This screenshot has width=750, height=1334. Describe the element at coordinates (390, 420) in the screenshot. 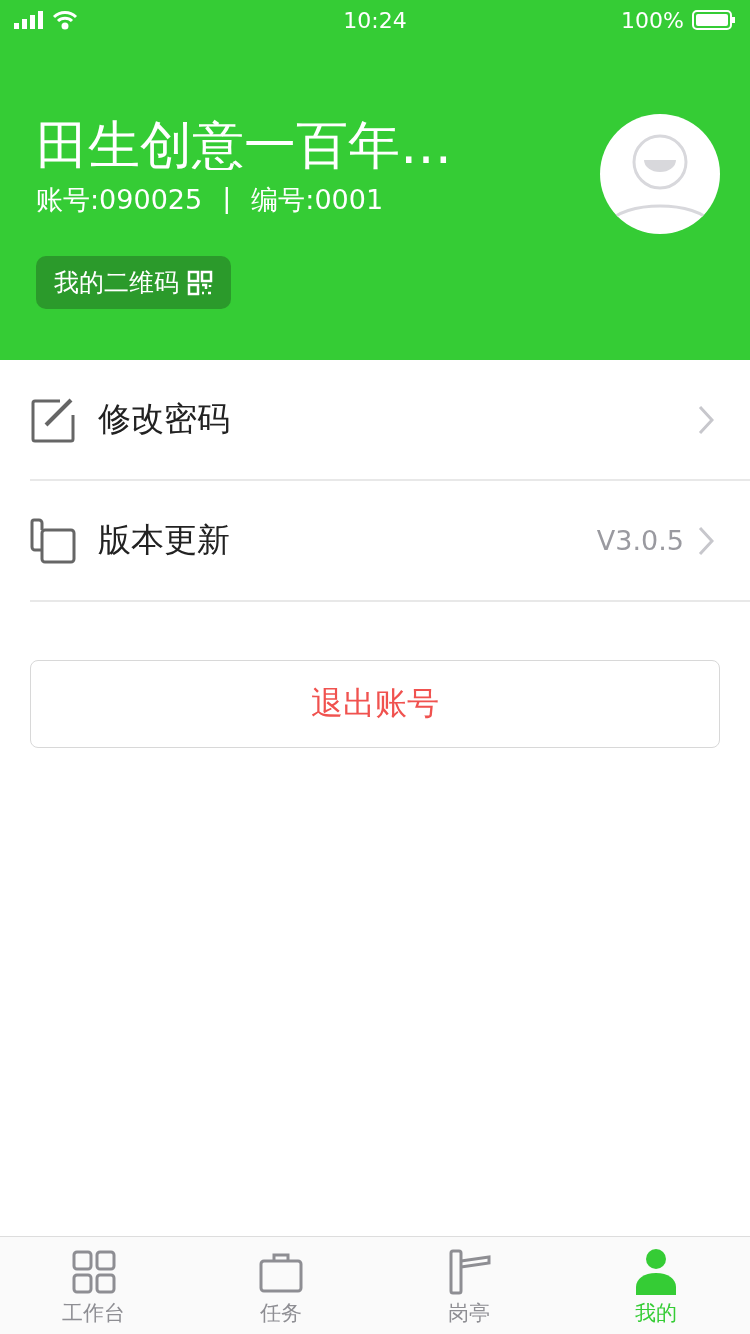

I see `menu-row: 修改密码` at that location.